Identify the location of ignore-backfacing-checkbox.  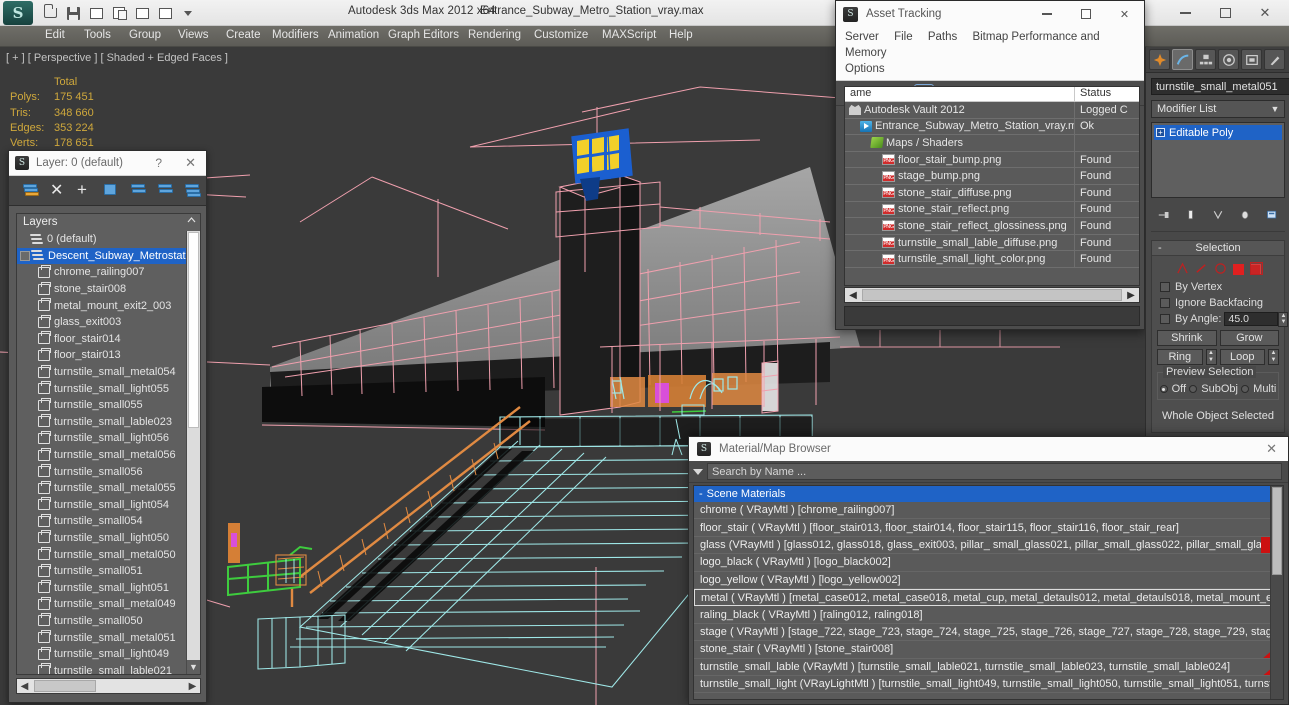
(1165, 303).